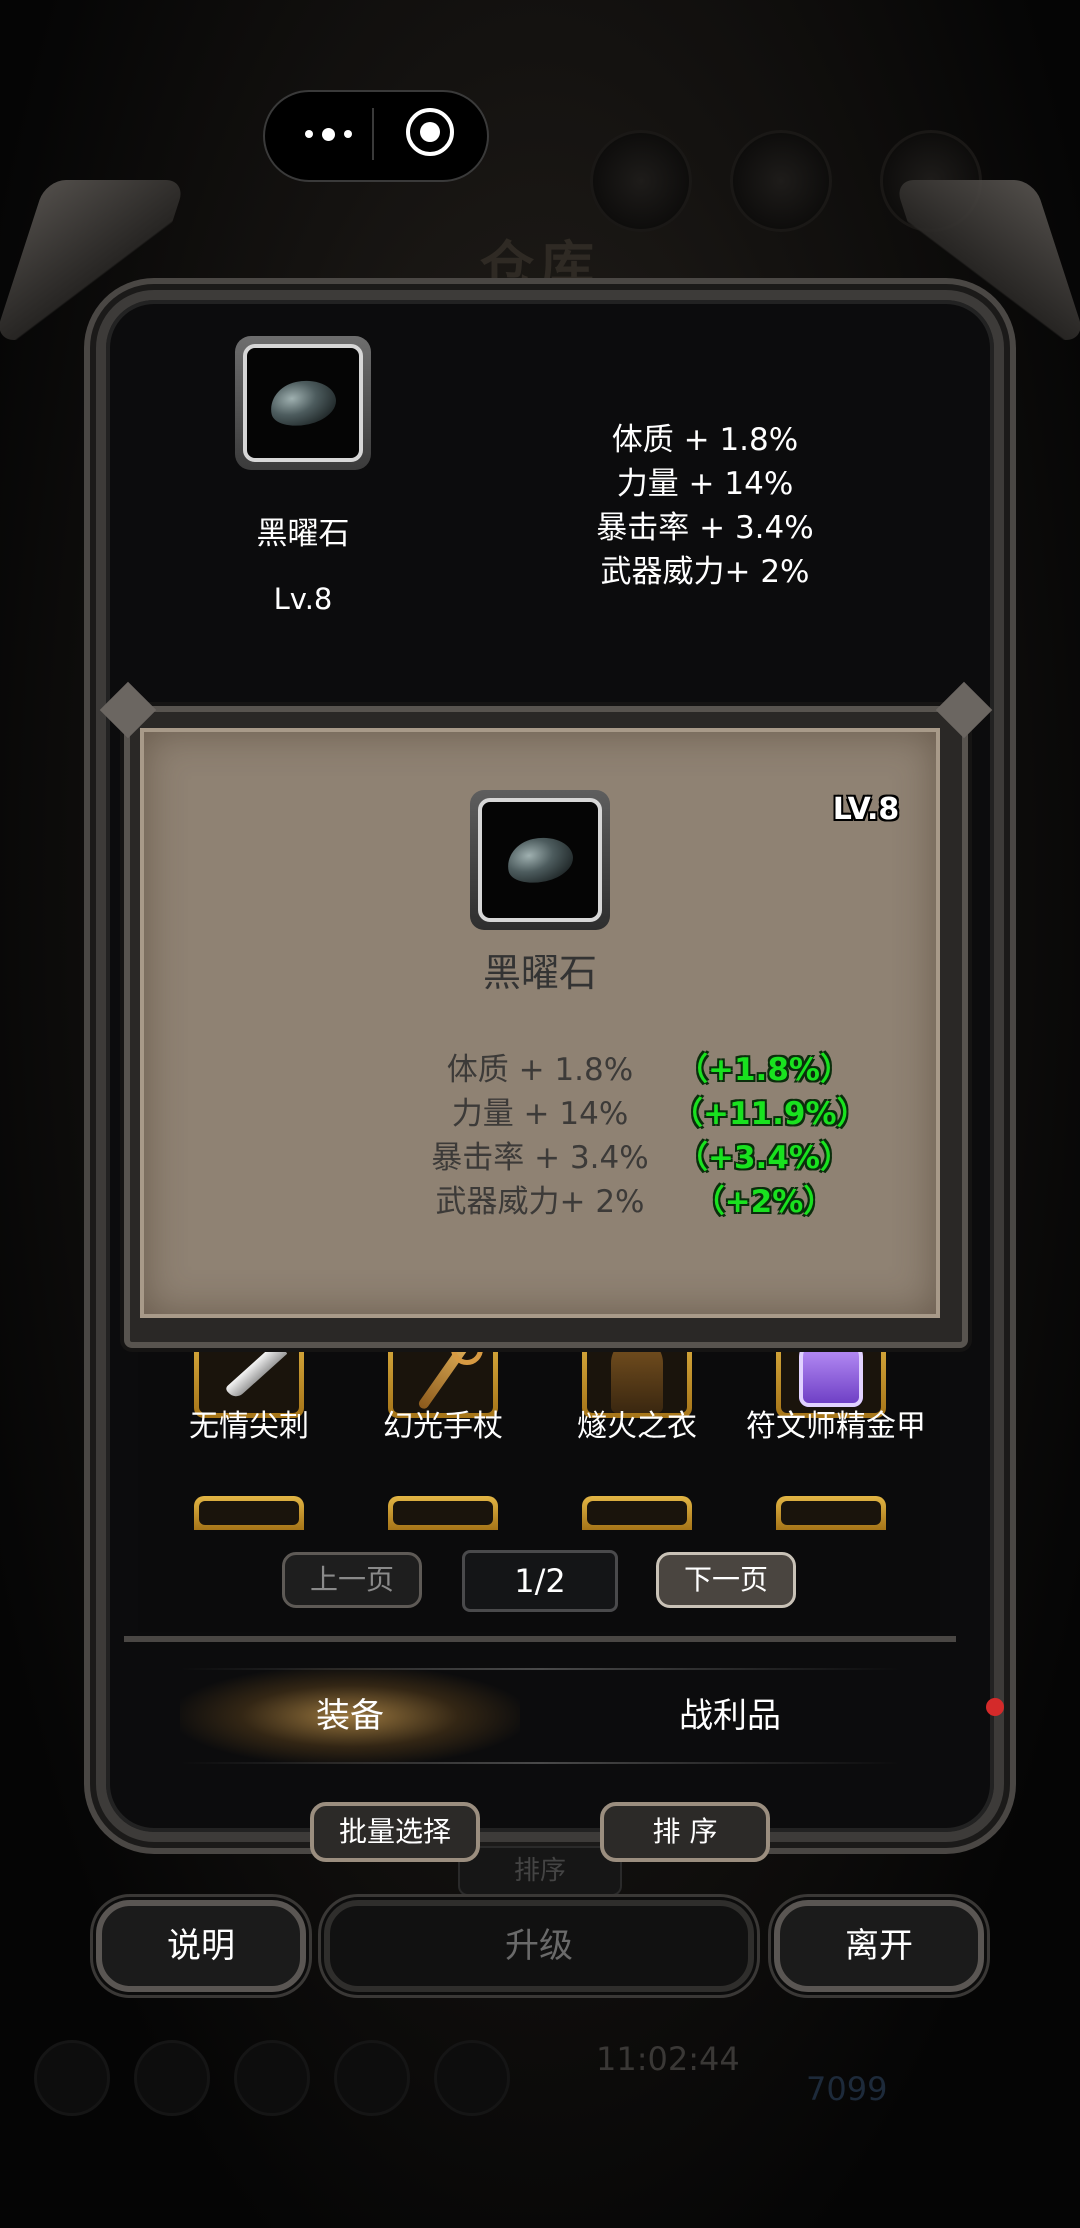 Image resolution: width=1080 pixels, height=2228 pixels. Describe the element at coordinates (539, 1946) in the screenshot. I see `upgrade-button: 升级` at that location.